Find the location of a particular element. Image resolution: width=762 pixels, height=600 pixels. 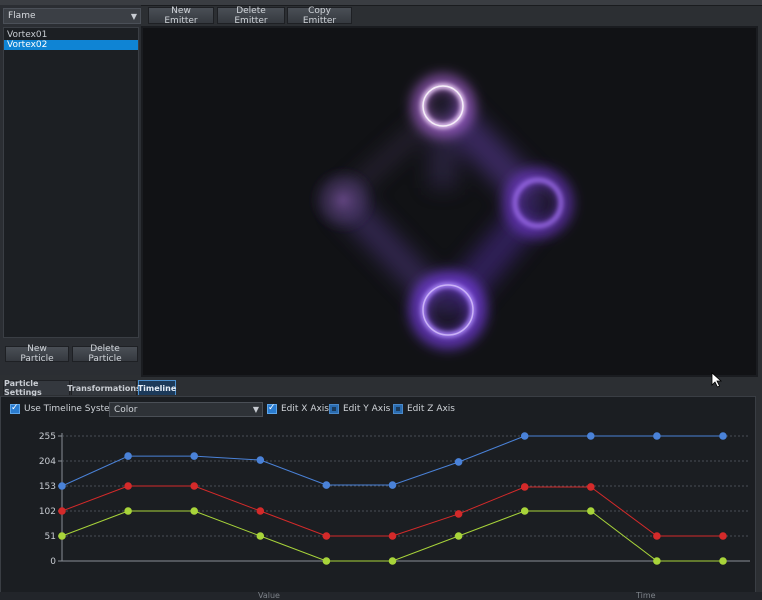

y-tick-label: 0 is located at coordinates (53, 562).